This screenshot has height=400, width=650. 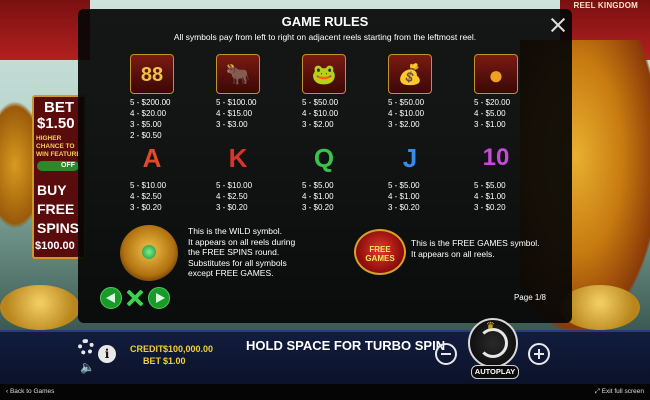 I want to click on free-games-icon: FREE GAMES, so click(x=380, y=252).